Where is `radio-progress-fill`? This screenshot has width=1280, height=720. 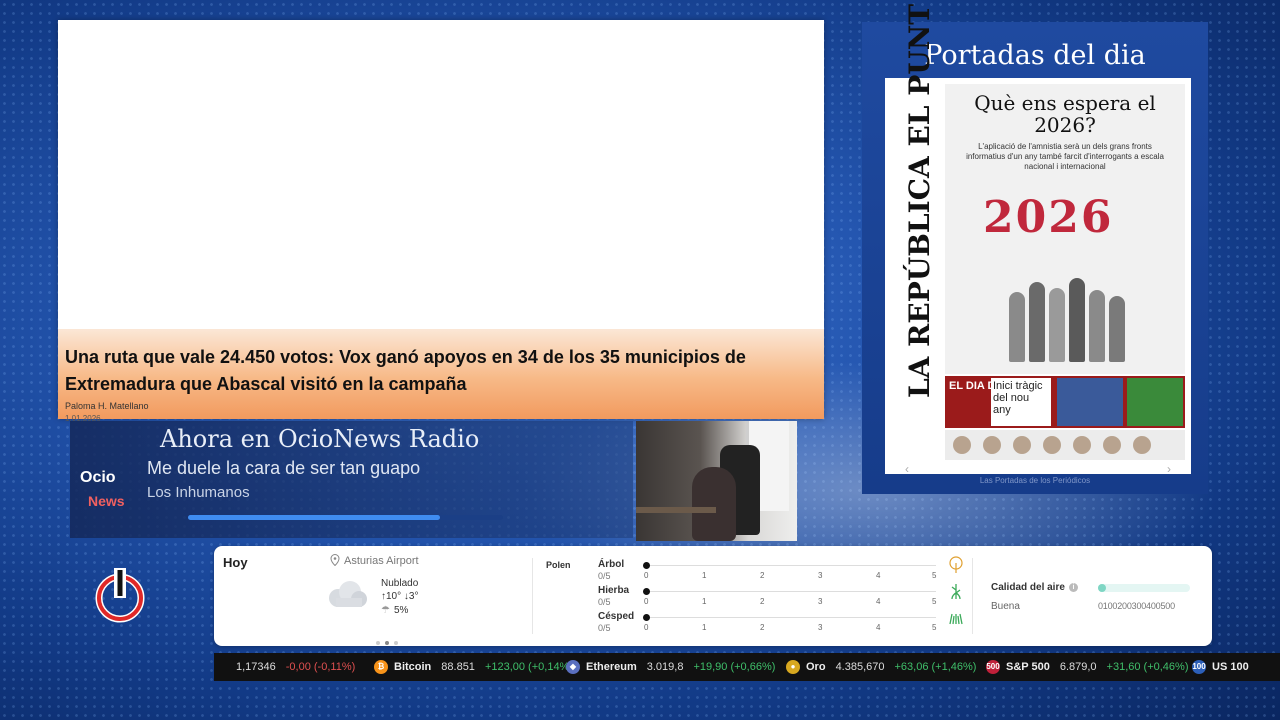
radio-progress-fill is located at coordinates (314, 517).